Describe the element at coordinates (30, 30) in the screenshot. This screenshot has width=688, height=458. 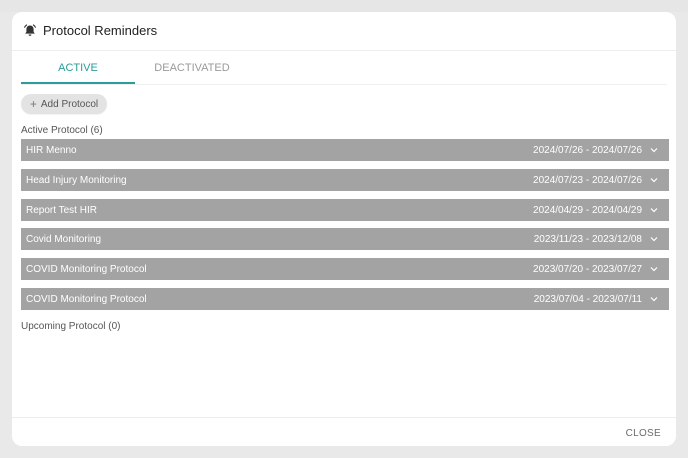
I see `bell-icon` at that location.